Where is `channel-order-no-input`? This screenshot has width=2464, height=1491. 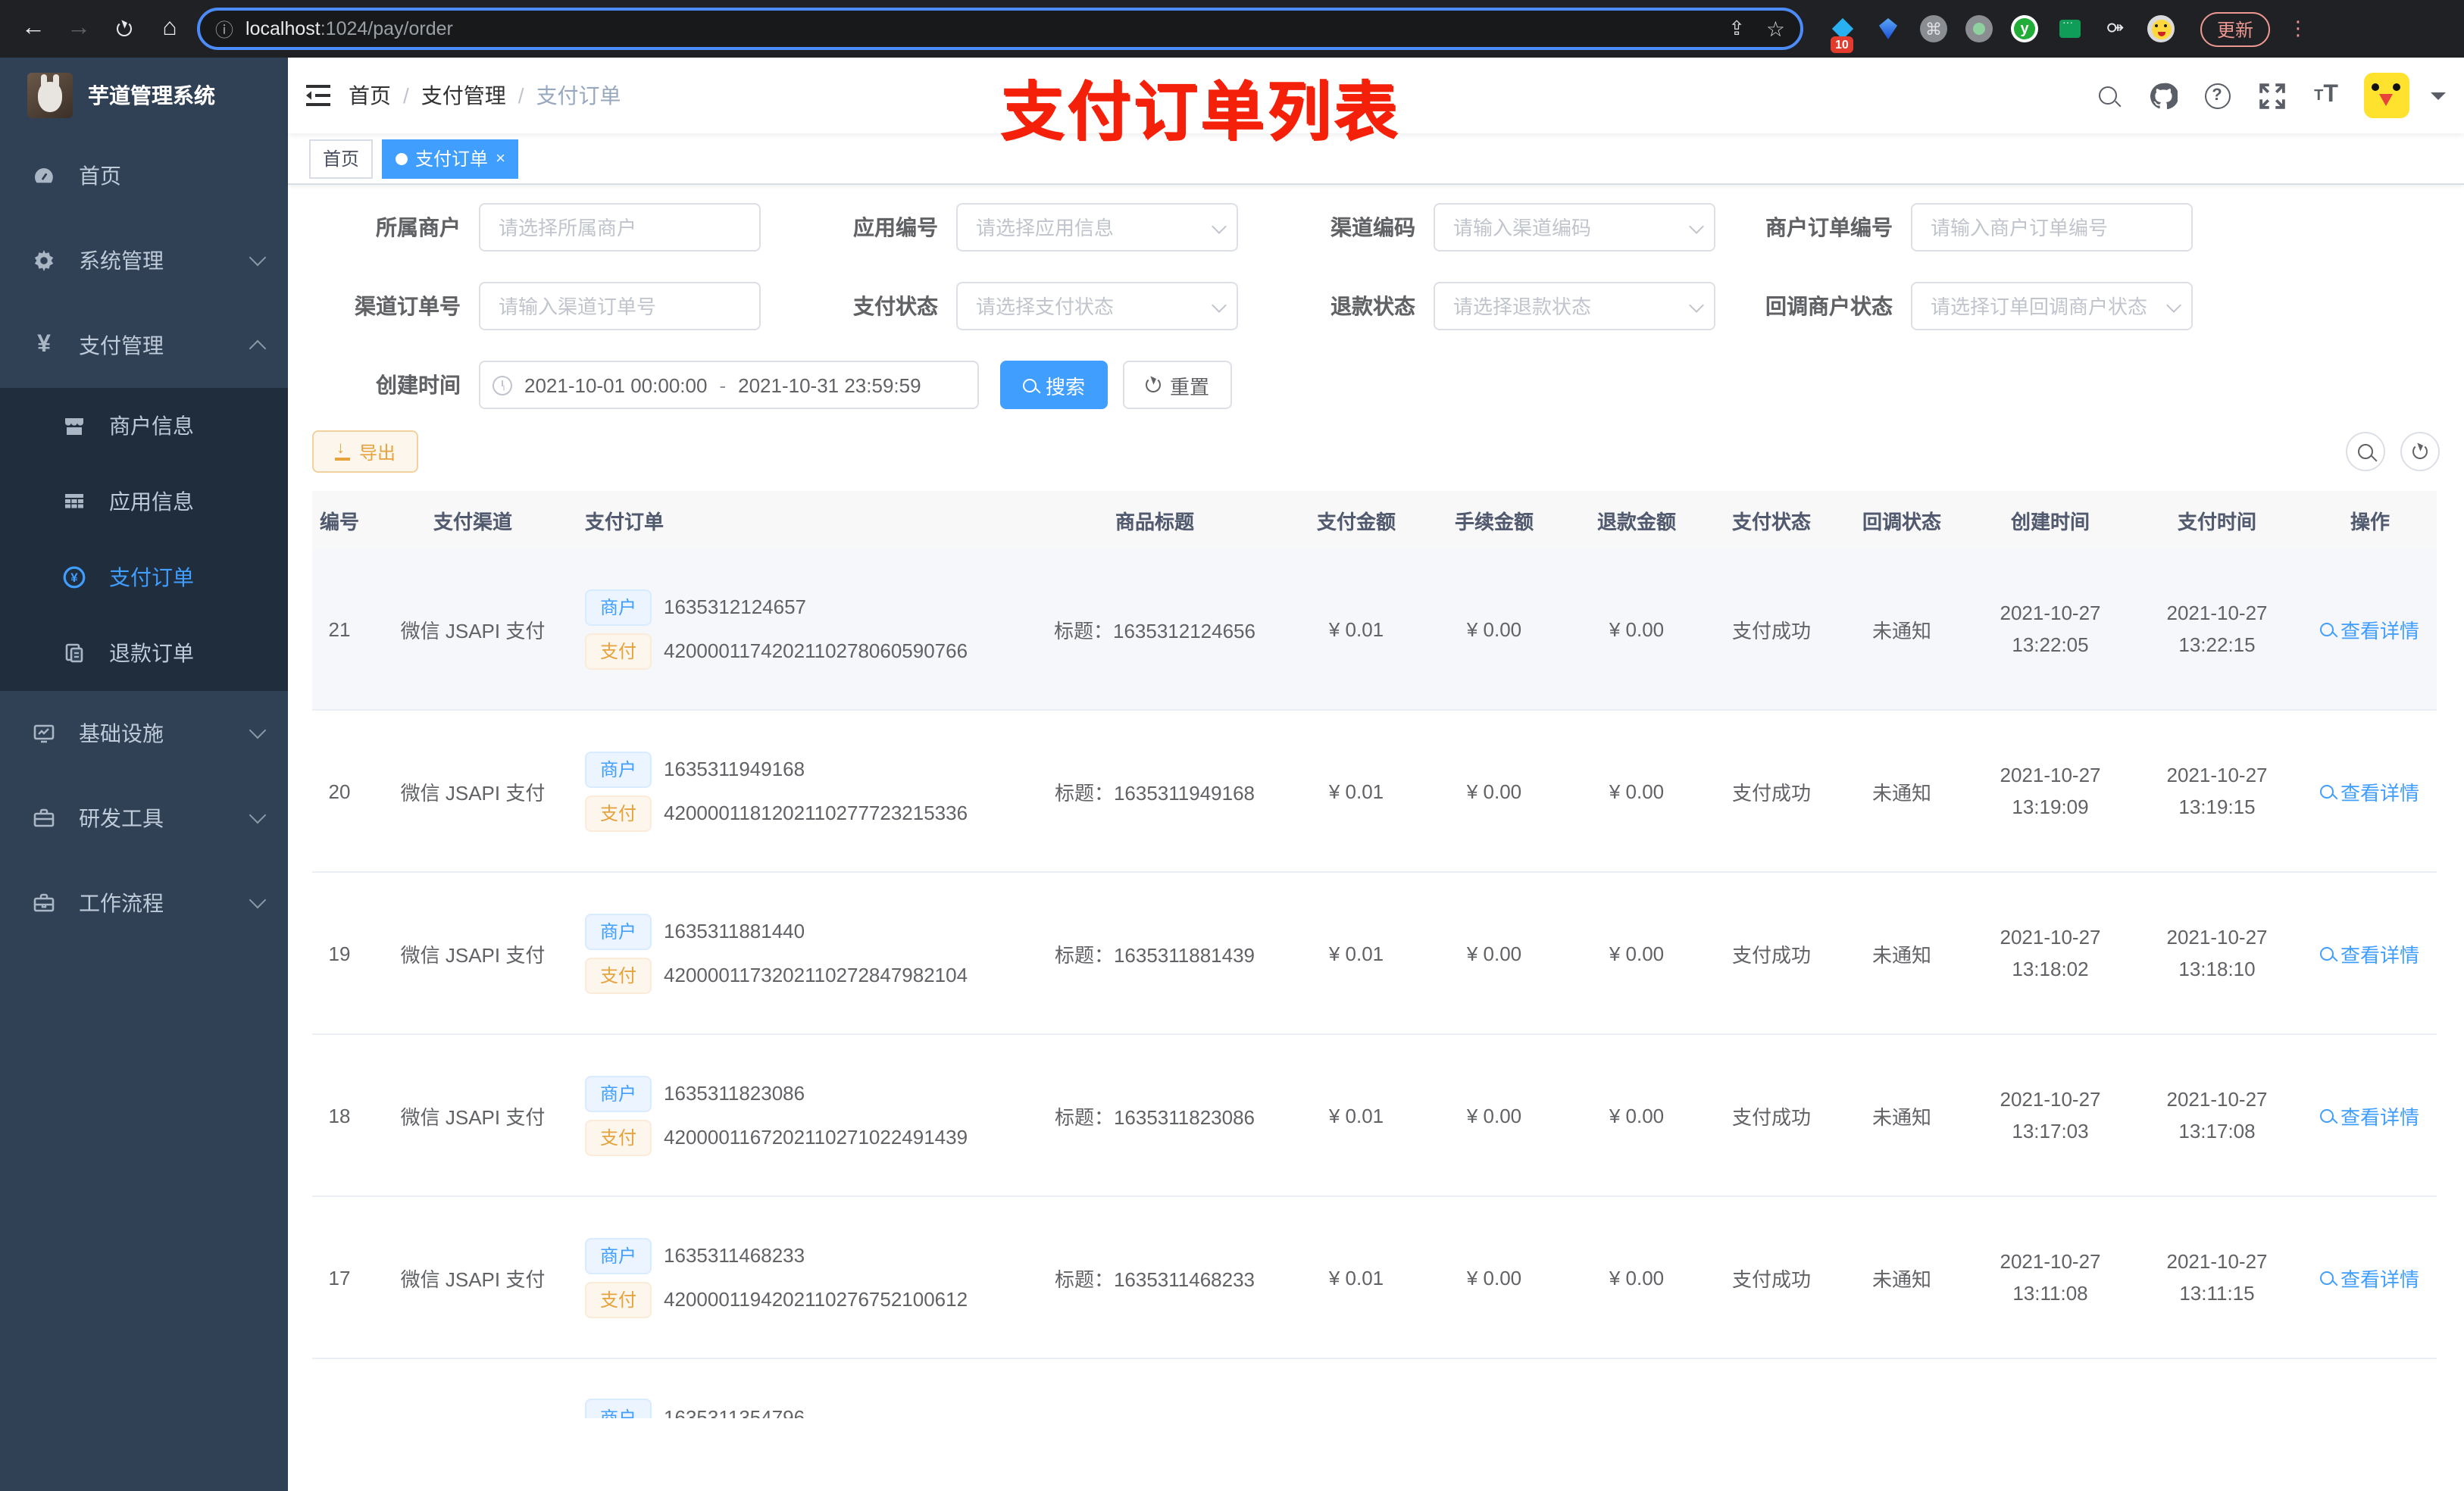 channel-order-no-input is located at coordinates (620, 306).